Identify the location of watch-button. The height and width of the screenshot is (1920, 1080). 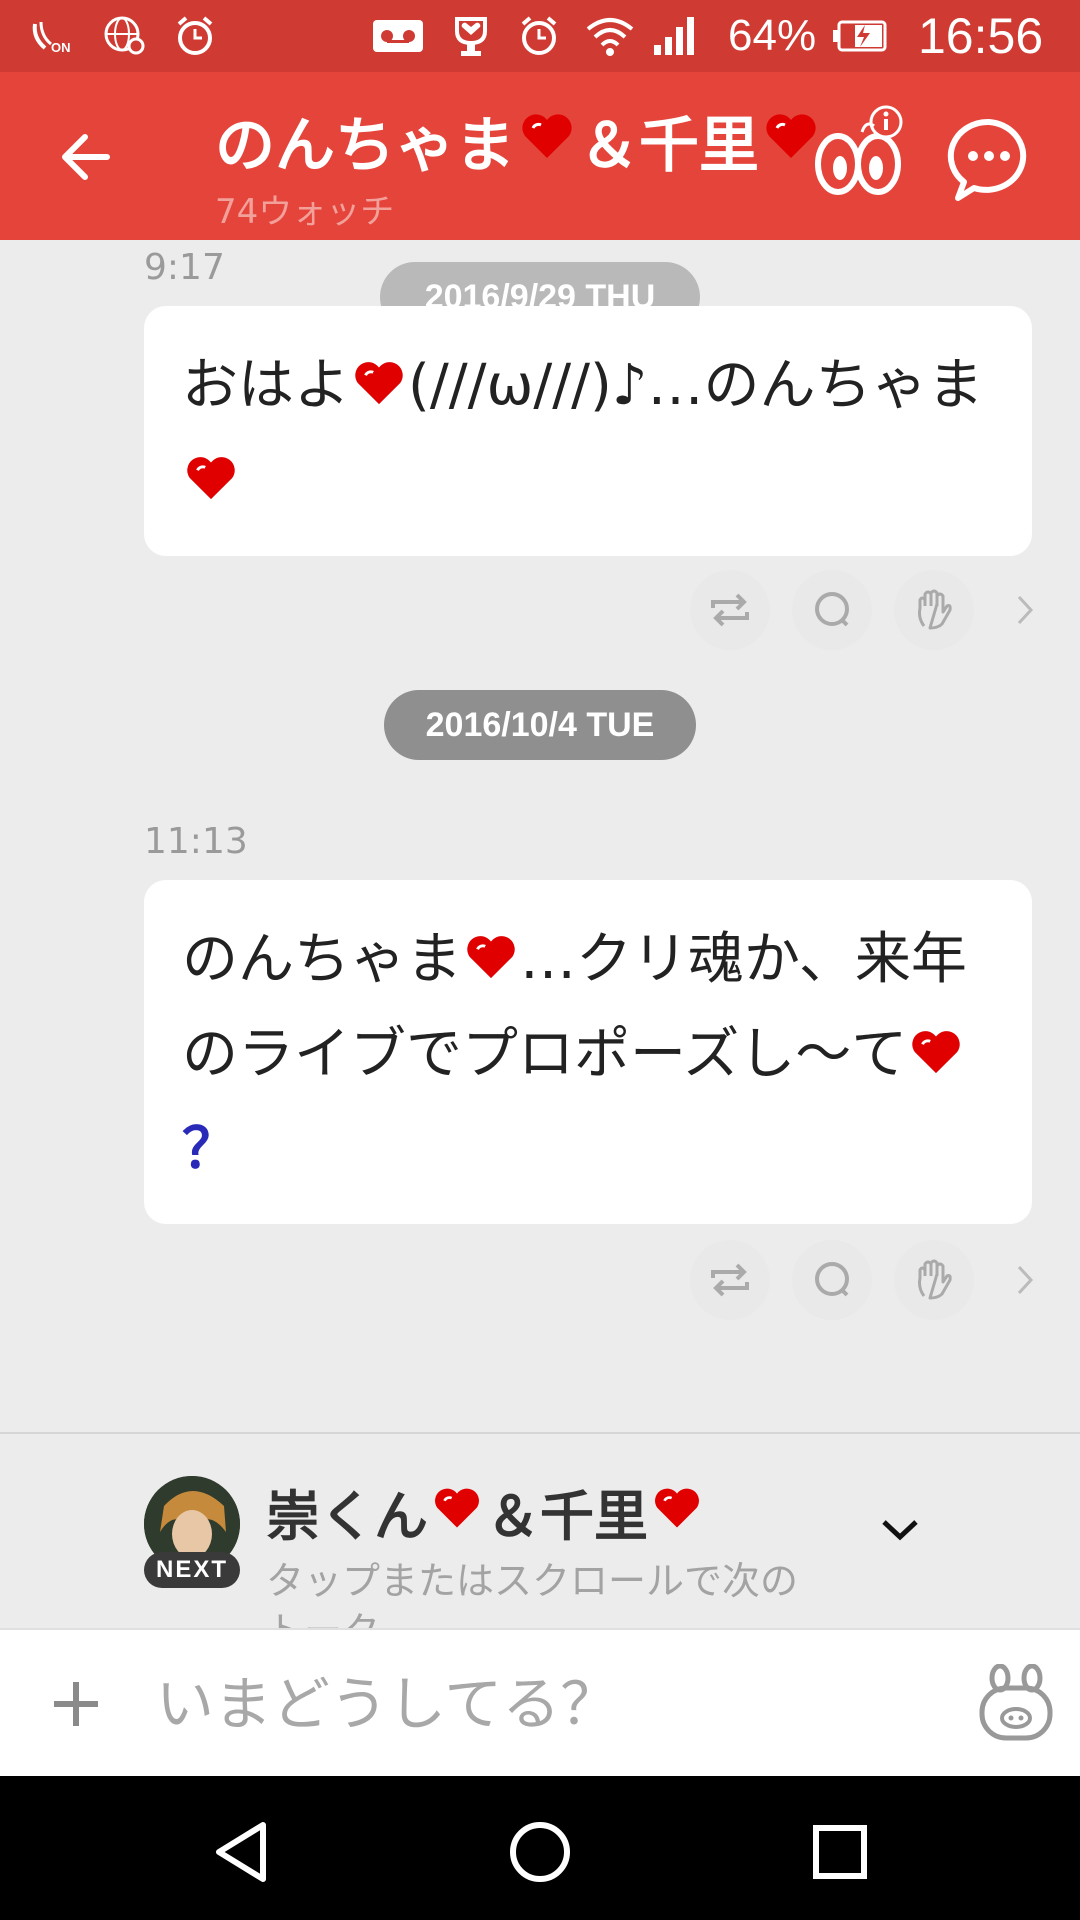
(858, 152).